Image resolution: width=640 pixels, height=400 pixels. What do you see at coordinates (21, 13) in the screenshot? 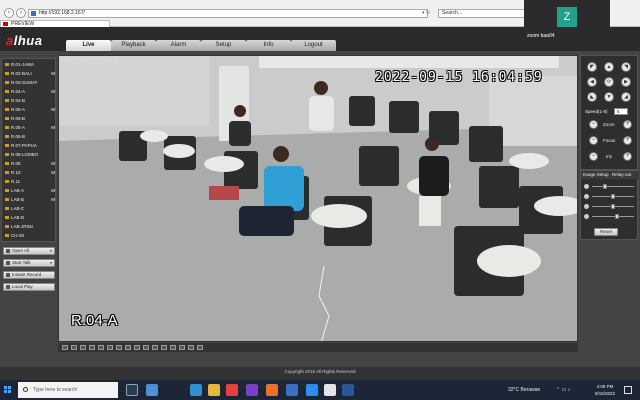
I see `forward-arrow-icon: ›` at bounding box center [21, 13].